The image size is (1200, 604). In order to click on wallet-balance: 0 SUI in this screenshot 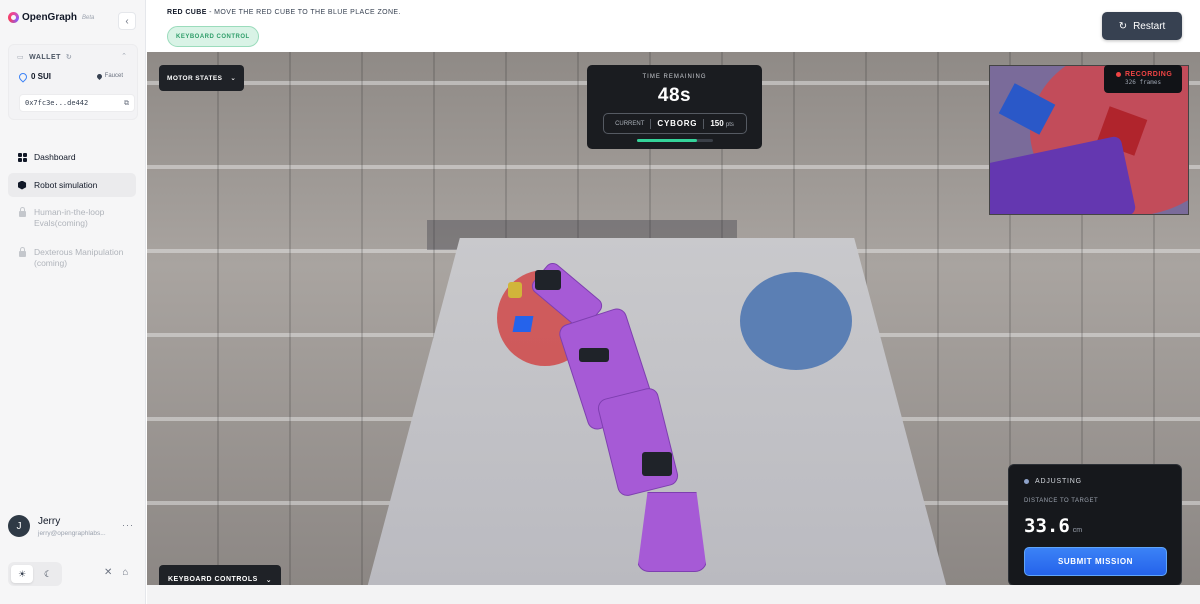, I will do `click(34, 76)`.